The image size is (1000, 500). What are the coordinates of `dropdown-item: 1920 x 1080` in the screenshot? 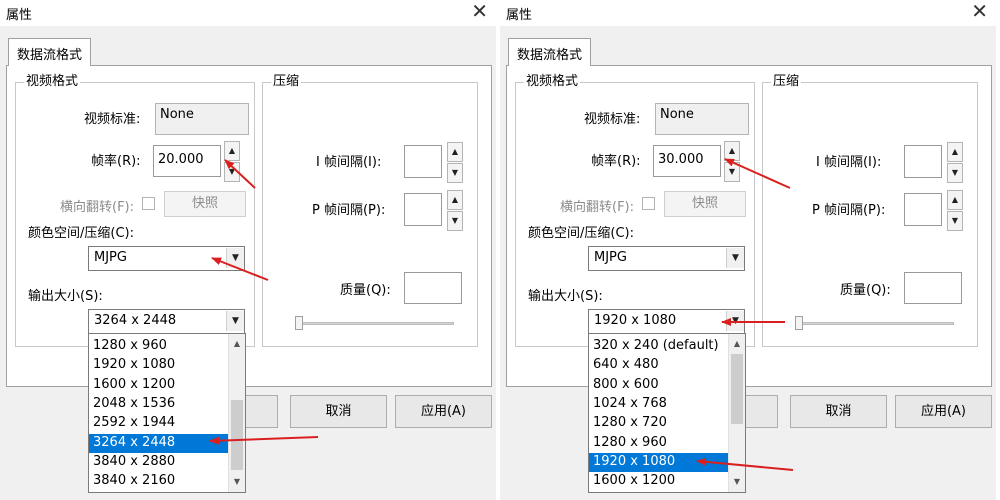 It's located at (158, 365).